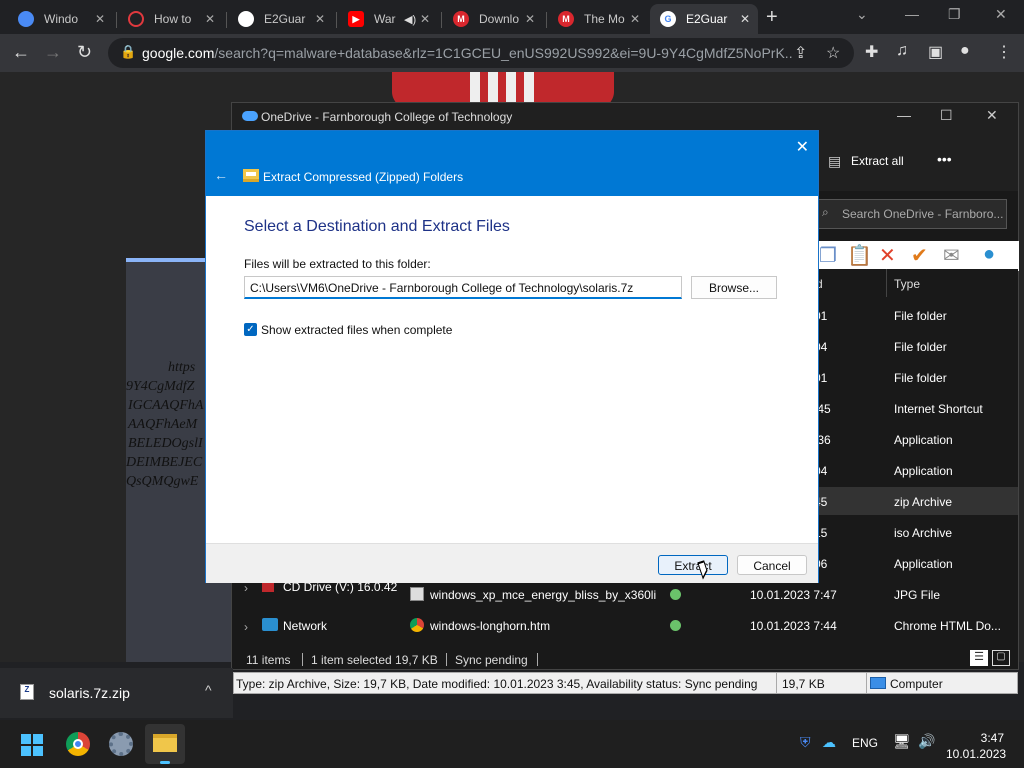 The width and height of the screenshot is (1024, 768). What do you see at coordinates (772, 565) in the screenshot?
I see `cancel-button: Cancel` at bounding box center [772, 565].